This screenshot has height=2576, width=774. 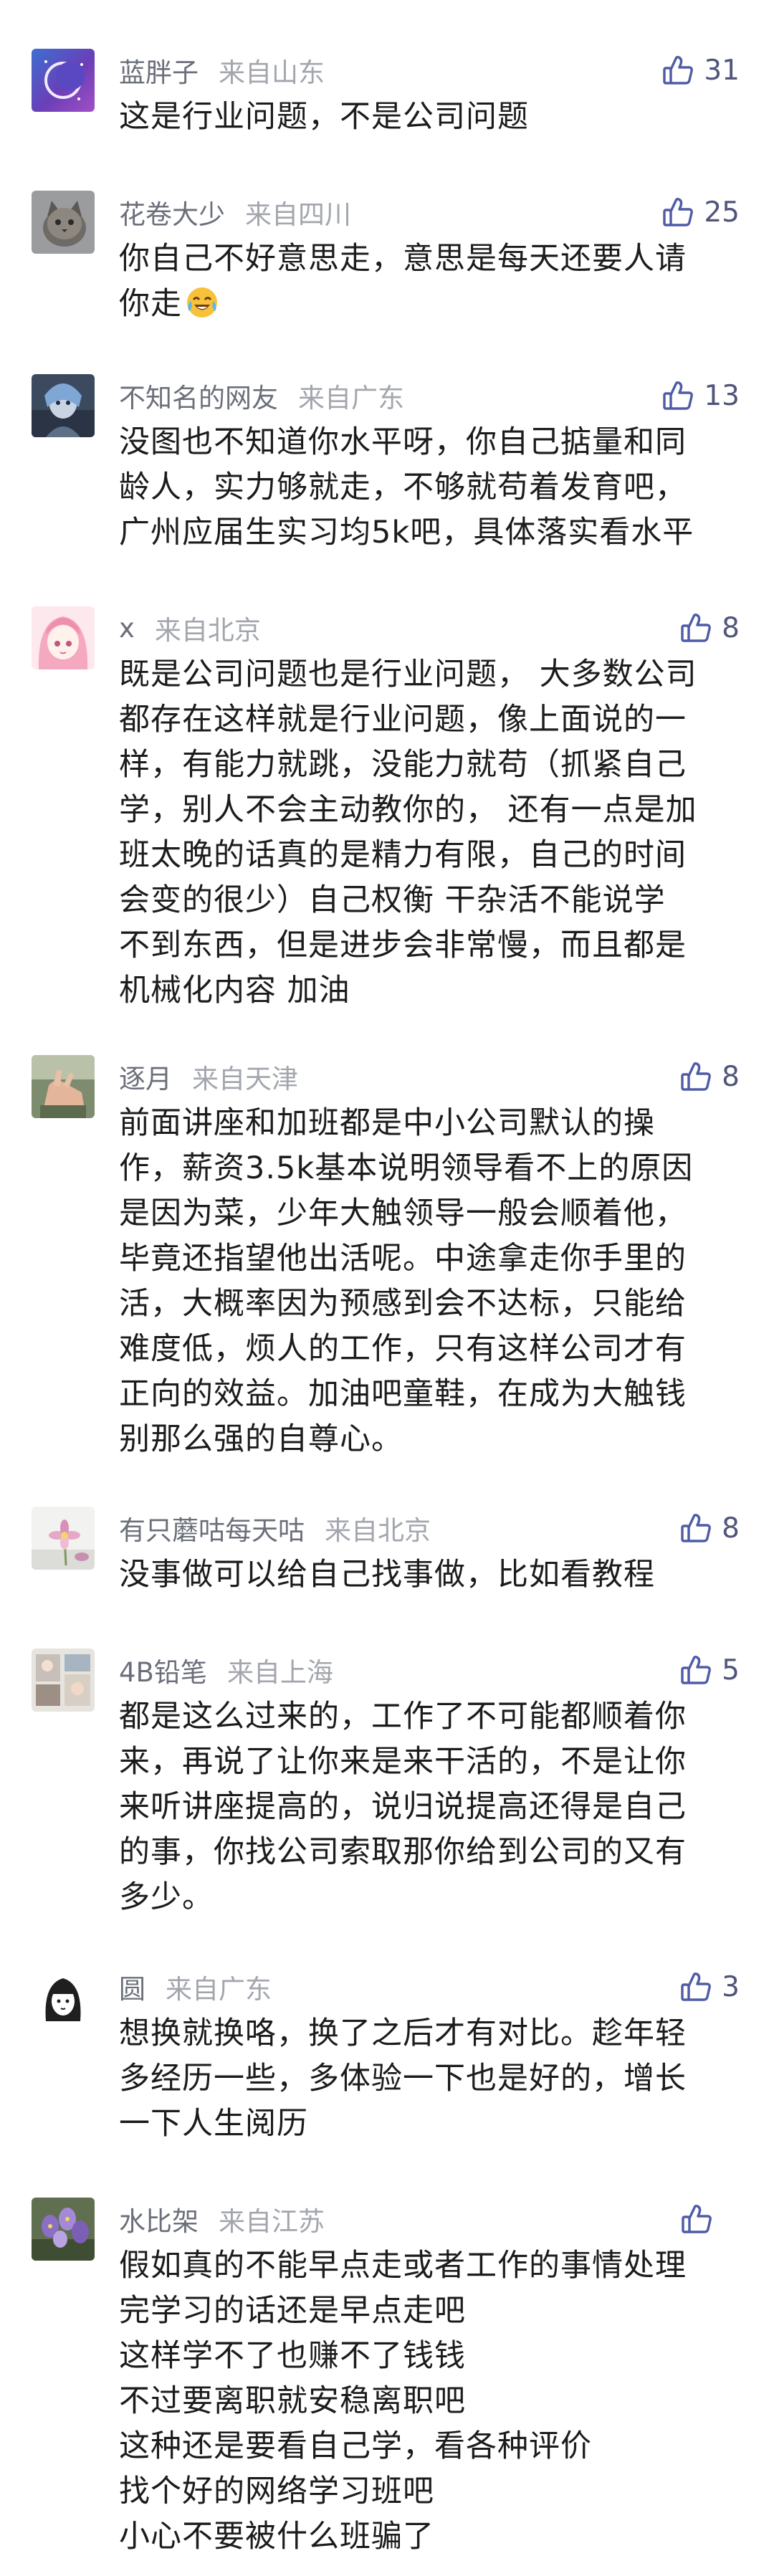 I want to click on comment-line: 别那么强的自尊心。, so click(x=261, y=1439).